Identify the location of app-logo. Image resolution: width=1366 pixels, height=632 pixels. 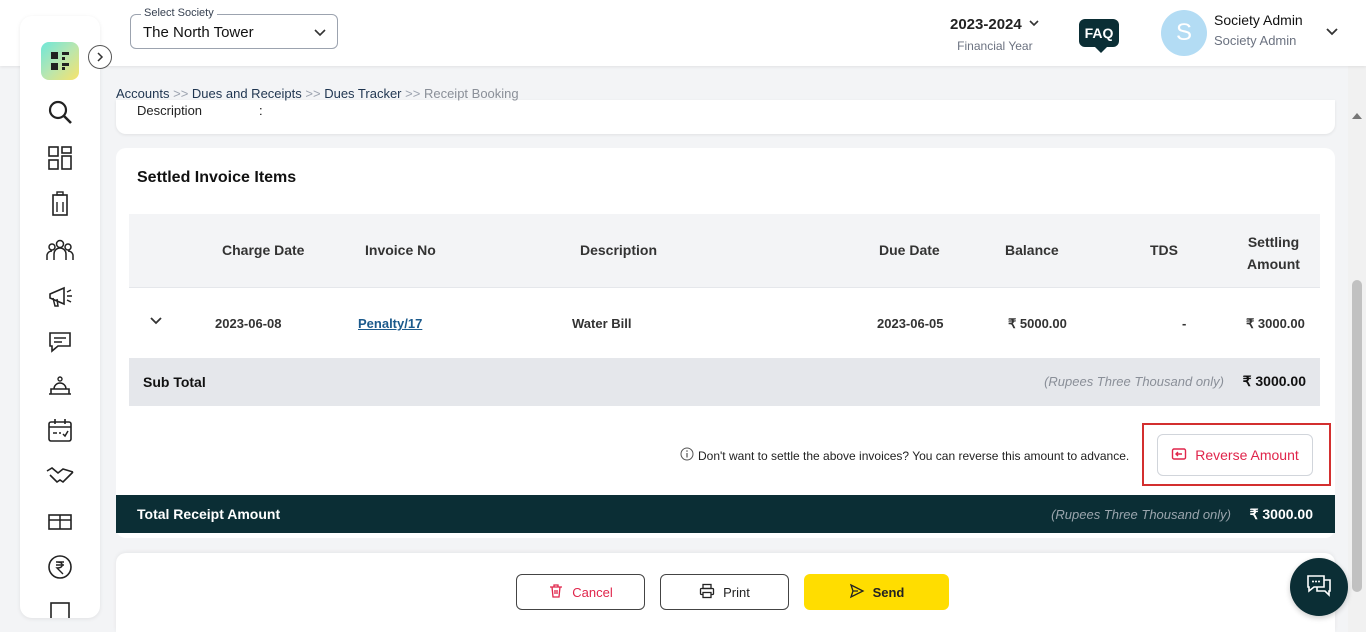
(60, 61).